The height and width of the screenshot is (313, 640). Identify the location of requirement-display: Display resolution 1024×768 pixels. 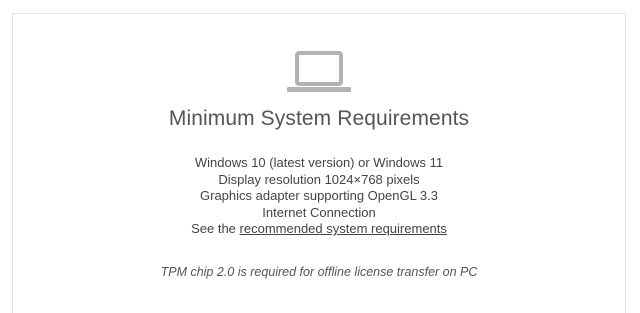
(319, 179).